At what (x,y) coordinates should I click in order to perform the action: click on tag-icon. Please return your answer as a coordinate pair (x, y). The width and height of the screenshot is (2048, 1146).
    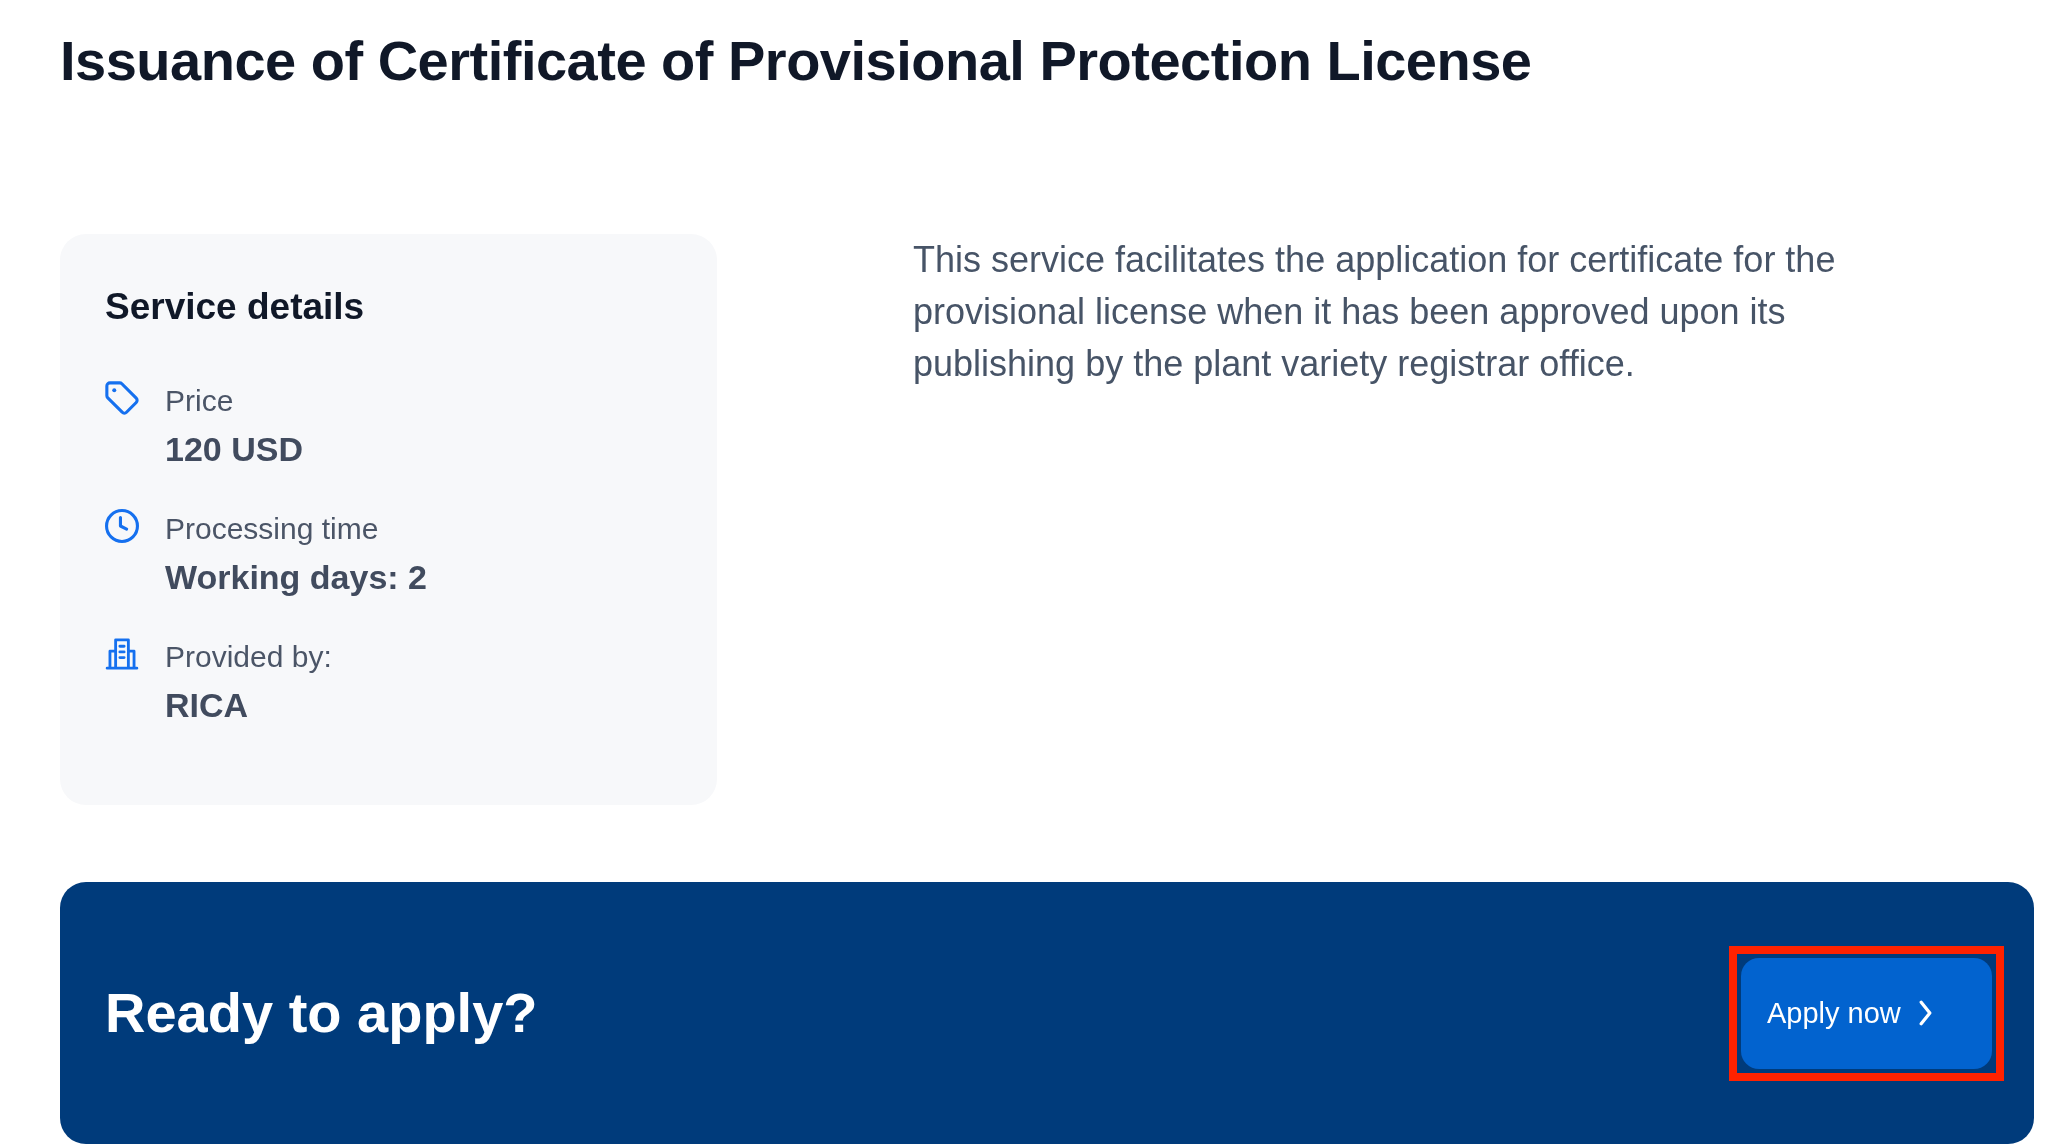
    Looking at the image, I should click on (122, 398).